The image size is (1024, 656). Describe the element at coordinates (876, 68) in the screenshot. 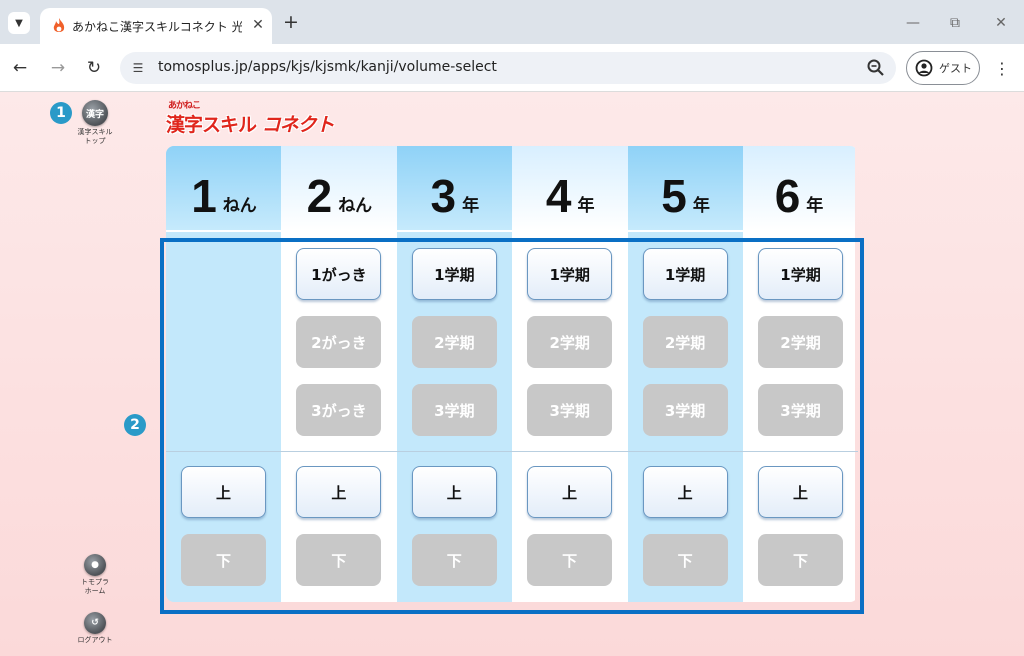

I see `zoom-icon` at that location.